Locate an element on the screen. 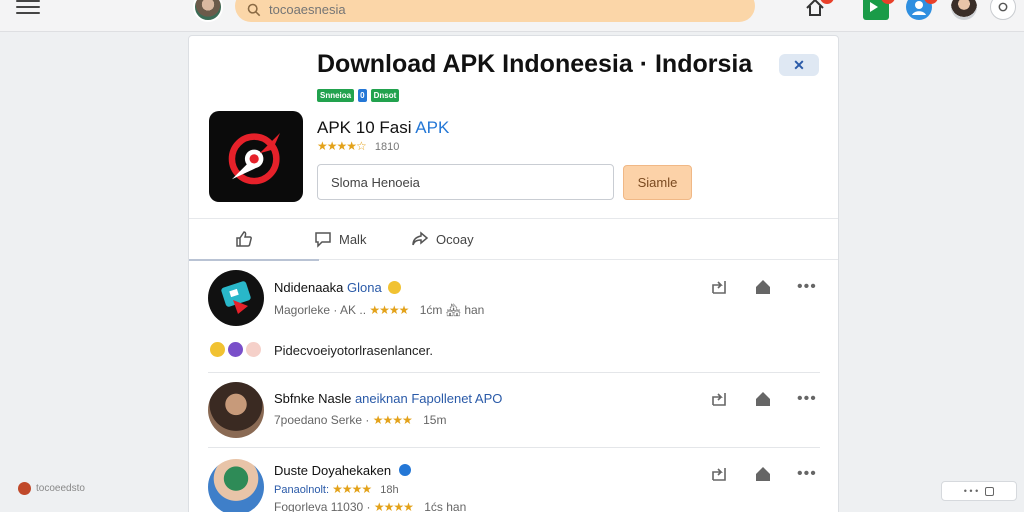 The image size is (1024, 512). post-meta-2: Fogorleva 11030 · ★★★★ 1ćs han is located at coordinates (370, 506).